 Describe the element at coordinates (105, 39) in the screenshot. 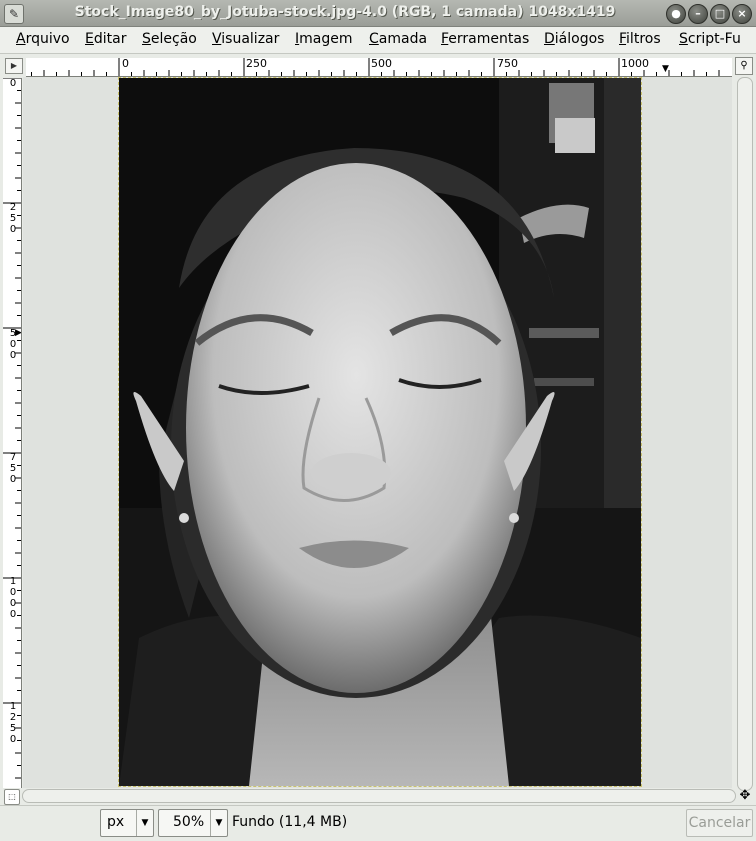

I see `menu-editar: Editar` at that location.